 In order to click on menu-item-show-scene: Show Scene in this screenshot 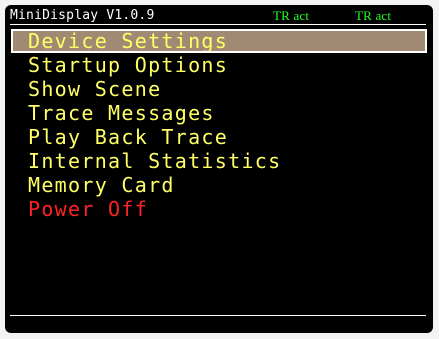, I will do `click(219, 89)`.